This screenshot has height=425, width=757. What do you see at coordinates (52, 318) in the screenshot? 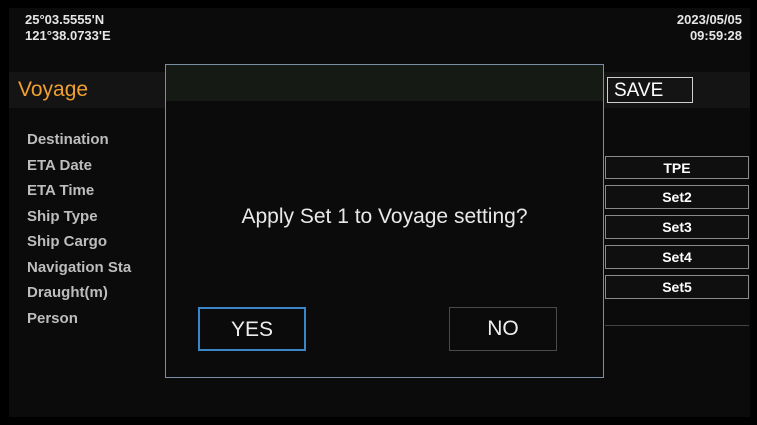
I see `field-label-person: Person` at bounding box center [52, 318].